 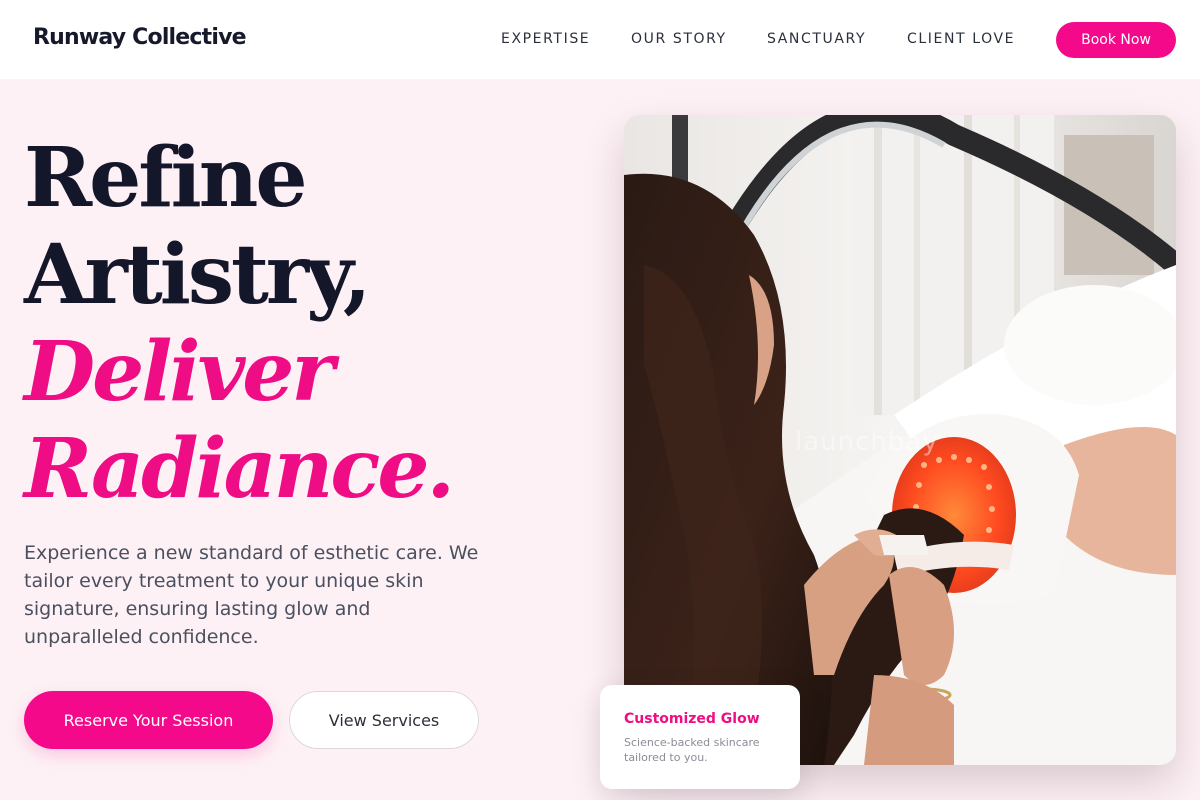 I want to click on image-watermark: launchbay, so click(x=867, y=442).